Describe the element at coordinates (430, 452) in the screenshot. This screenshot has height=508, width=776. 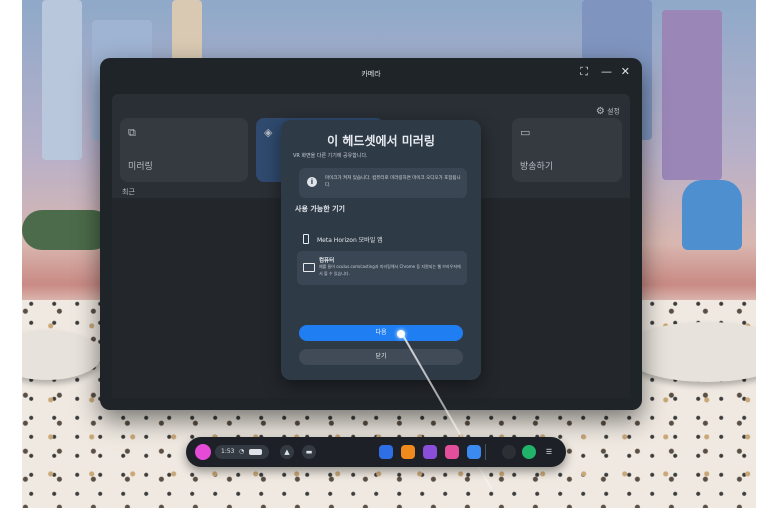
I see `app-icon-horizon` at that location.